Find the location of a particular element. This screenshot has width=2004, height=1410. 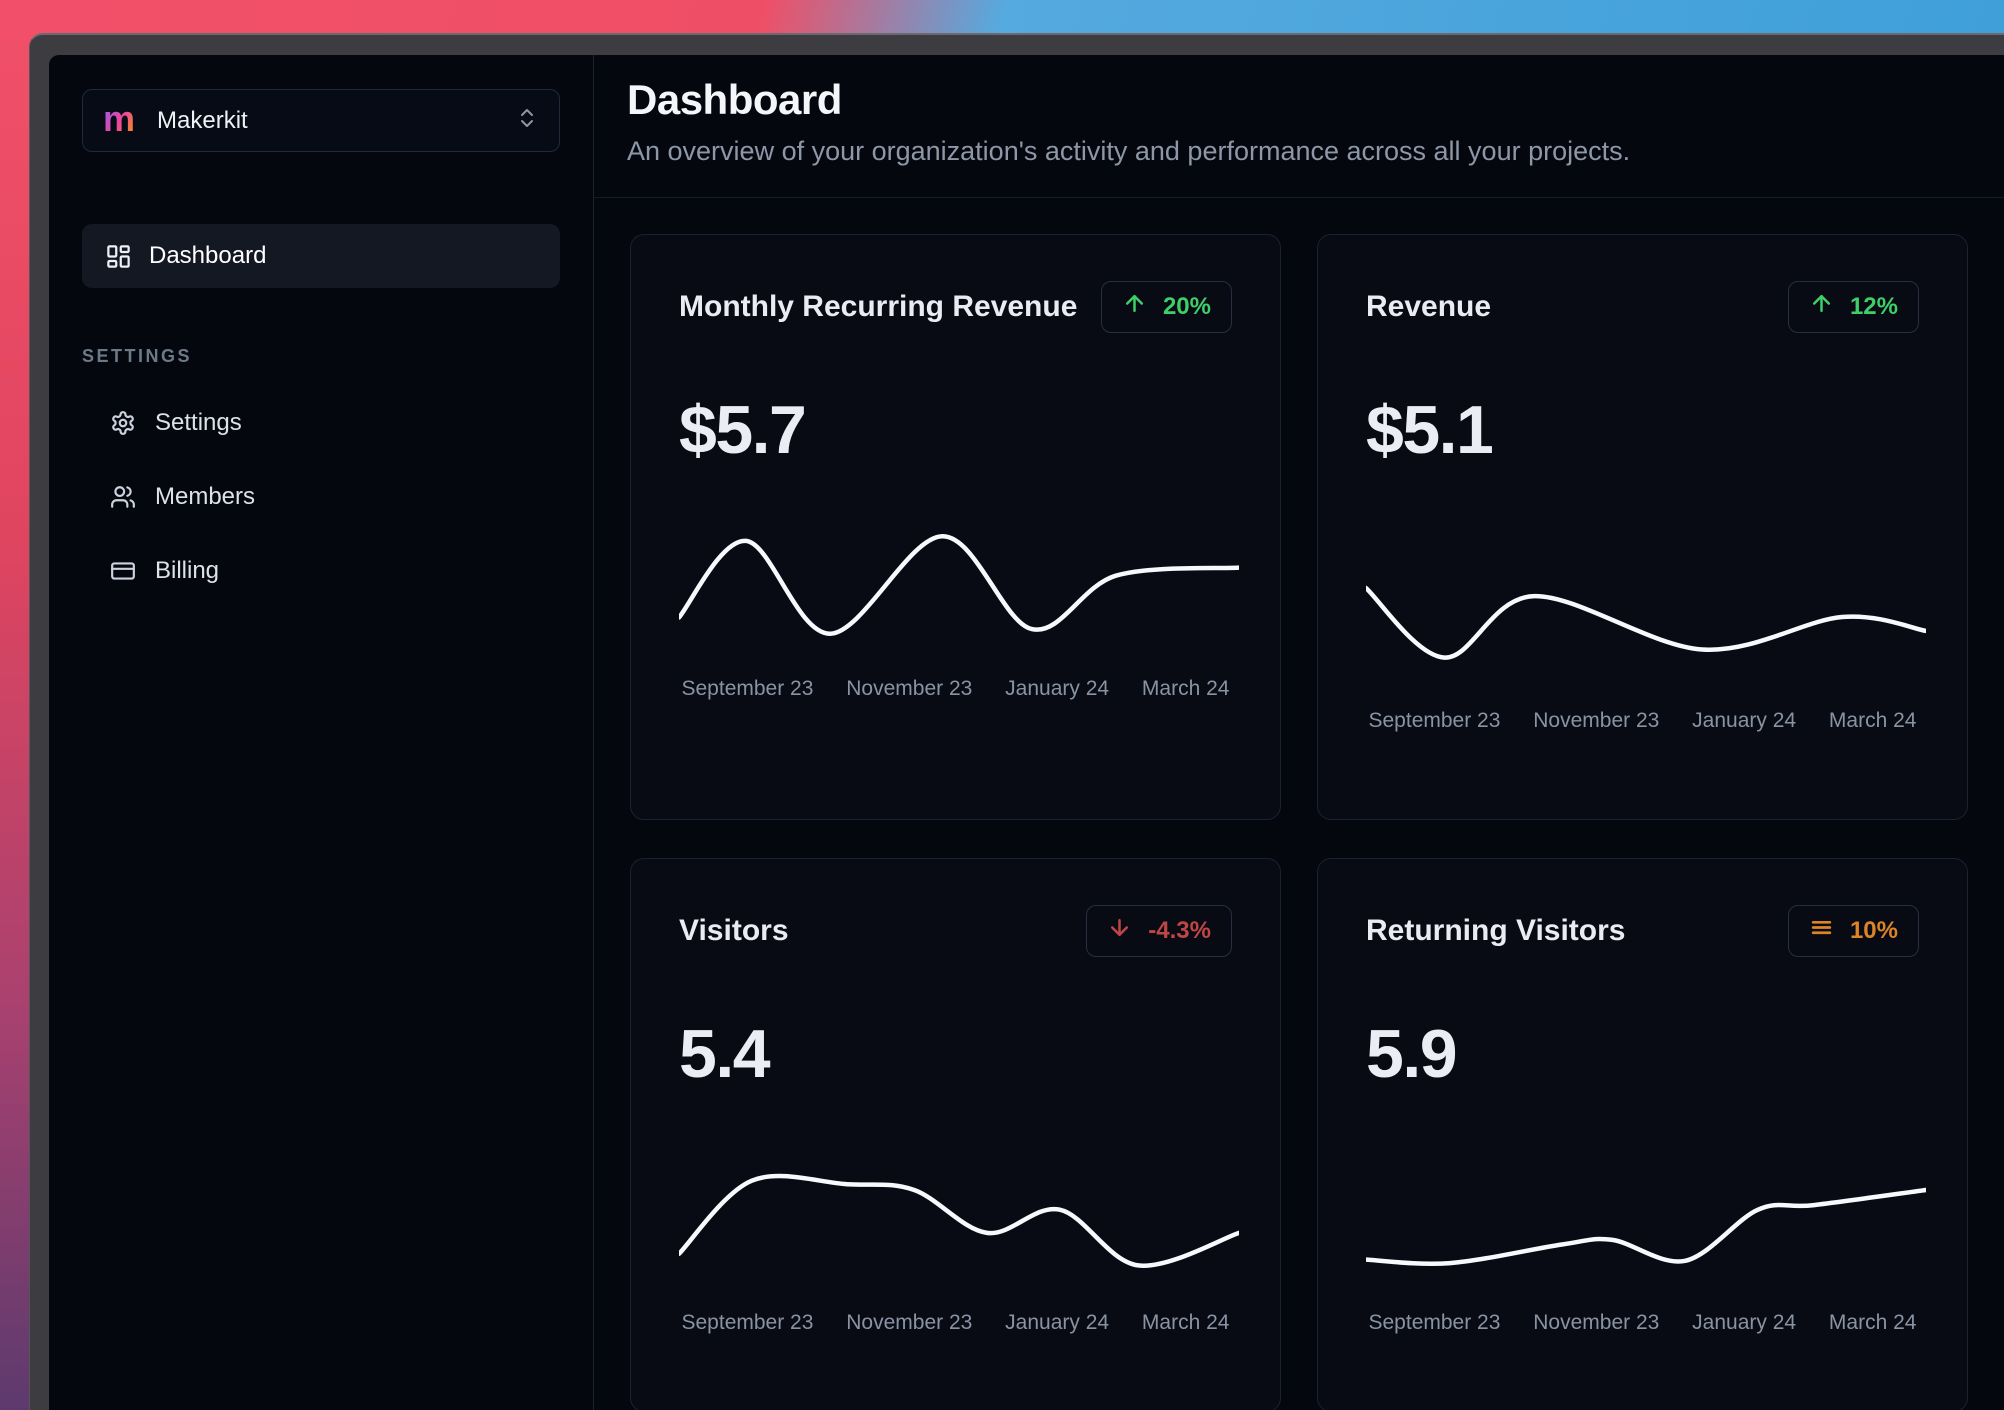

card-header: Returning Visitors 10% is located at coordinates (1642, 931).